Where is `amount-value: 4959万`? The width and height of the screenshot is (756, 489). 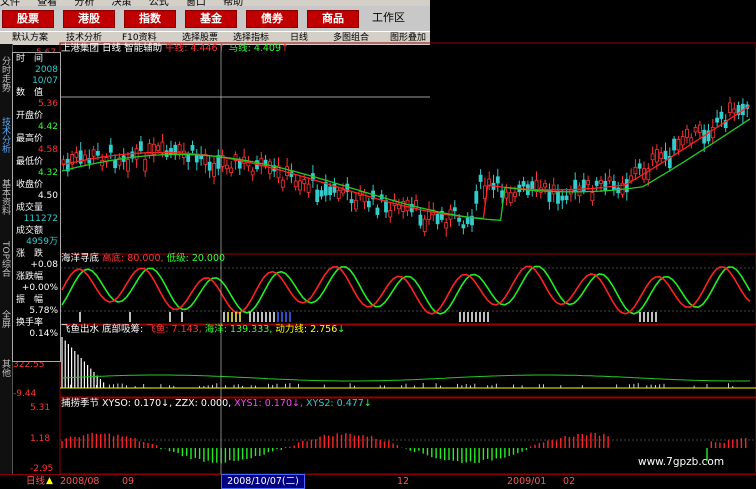 amount-value: 4959万 is located at coordinates (42, 242).